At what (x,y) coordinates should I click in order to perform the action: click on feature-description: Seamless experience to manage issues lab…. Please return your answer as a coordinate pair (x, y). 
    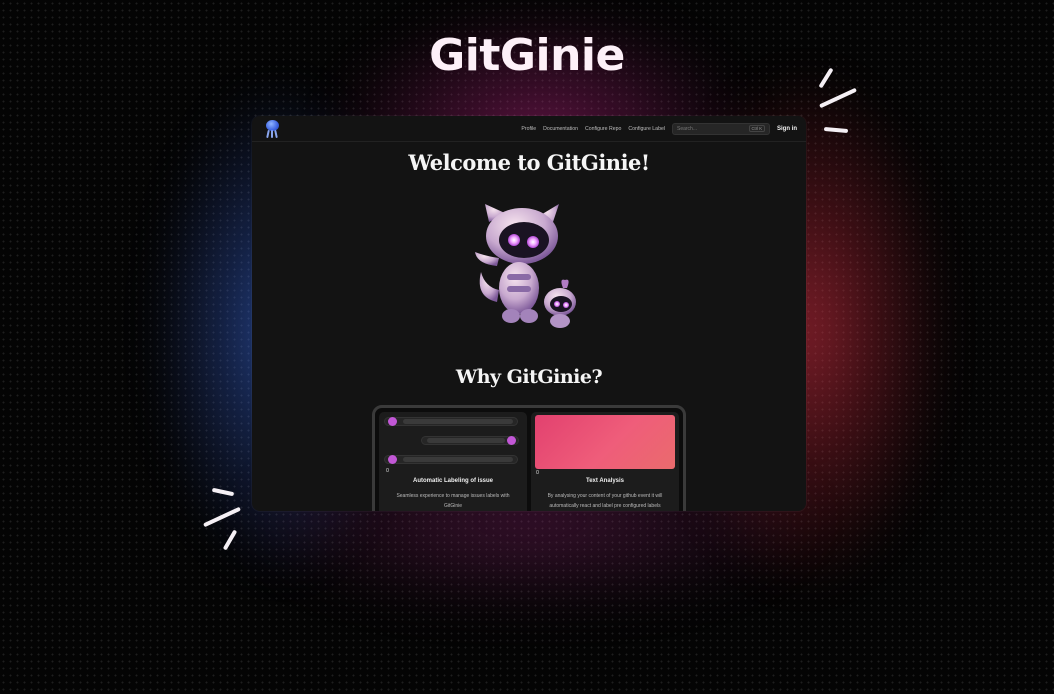
    Looking at the image, I should click on (453, 501).